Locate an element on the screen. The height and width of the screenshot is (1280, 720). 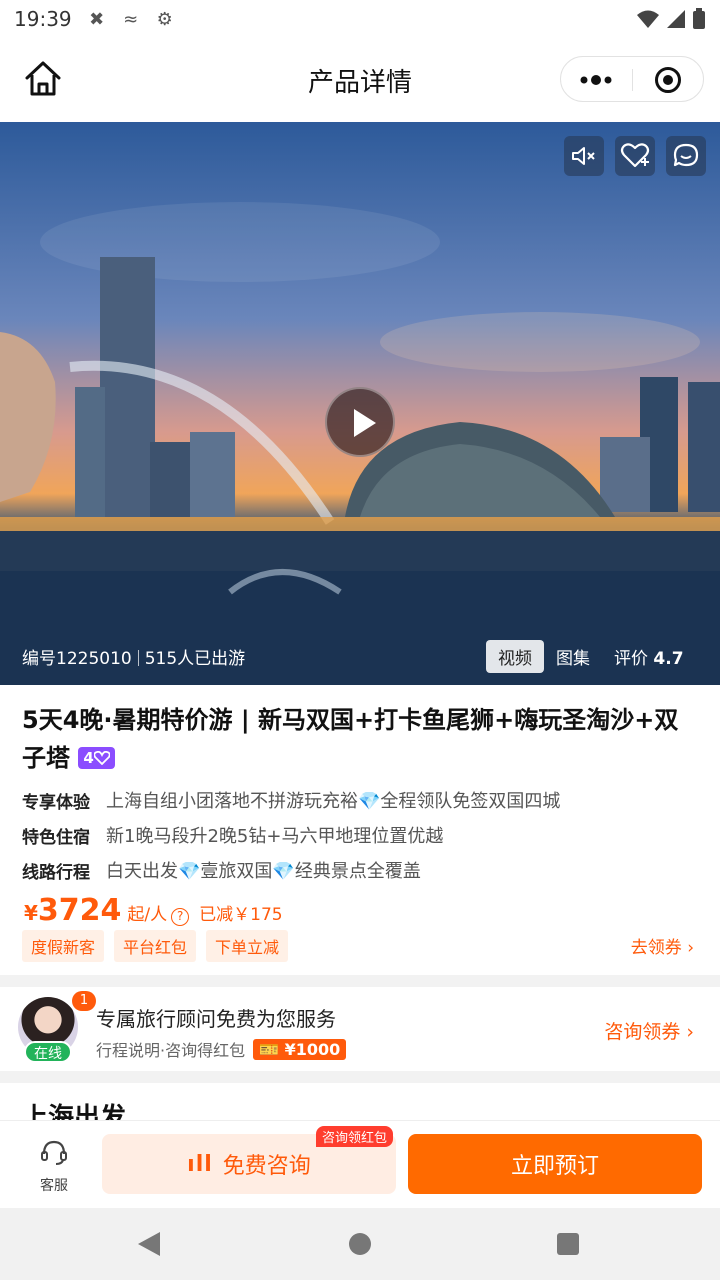
more-button is located at coordinates (596, 80).